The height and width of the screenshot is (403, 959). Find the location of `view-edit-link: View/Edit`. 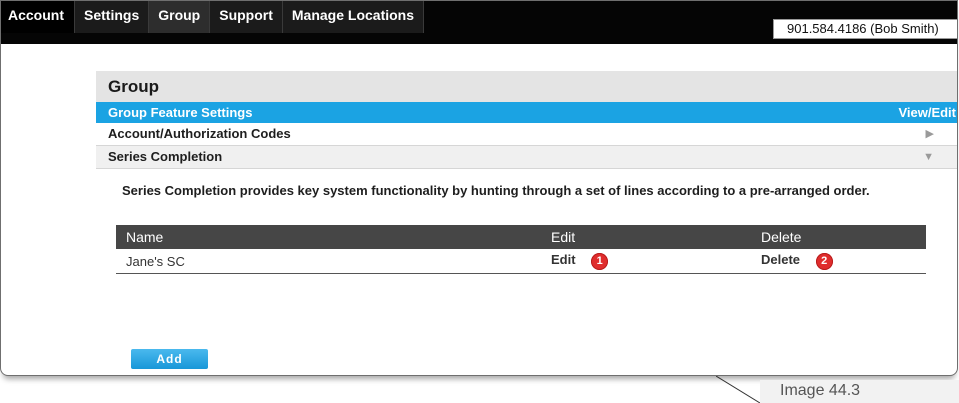

view-edit-link: View/Edit is located at coordinates (927, 112).